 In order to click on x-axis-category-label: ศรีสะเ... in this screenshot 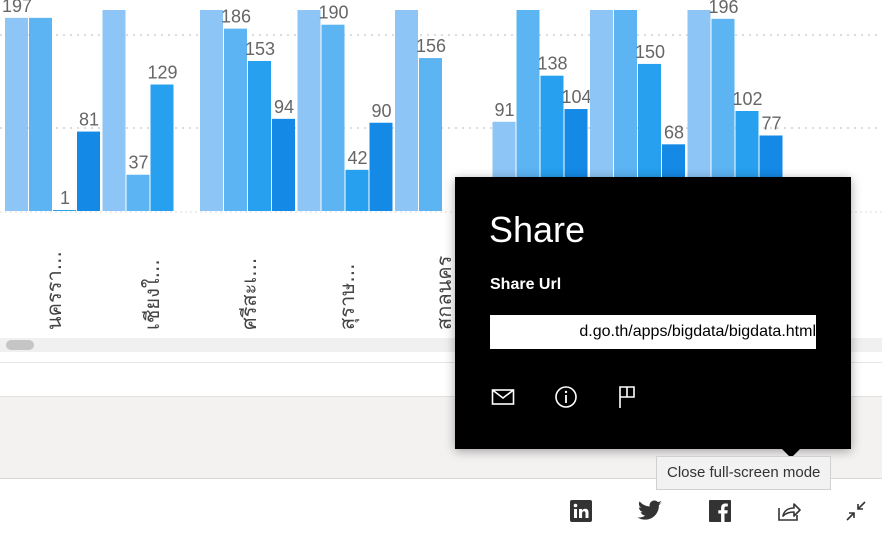, I will do `click(249, 293)`.